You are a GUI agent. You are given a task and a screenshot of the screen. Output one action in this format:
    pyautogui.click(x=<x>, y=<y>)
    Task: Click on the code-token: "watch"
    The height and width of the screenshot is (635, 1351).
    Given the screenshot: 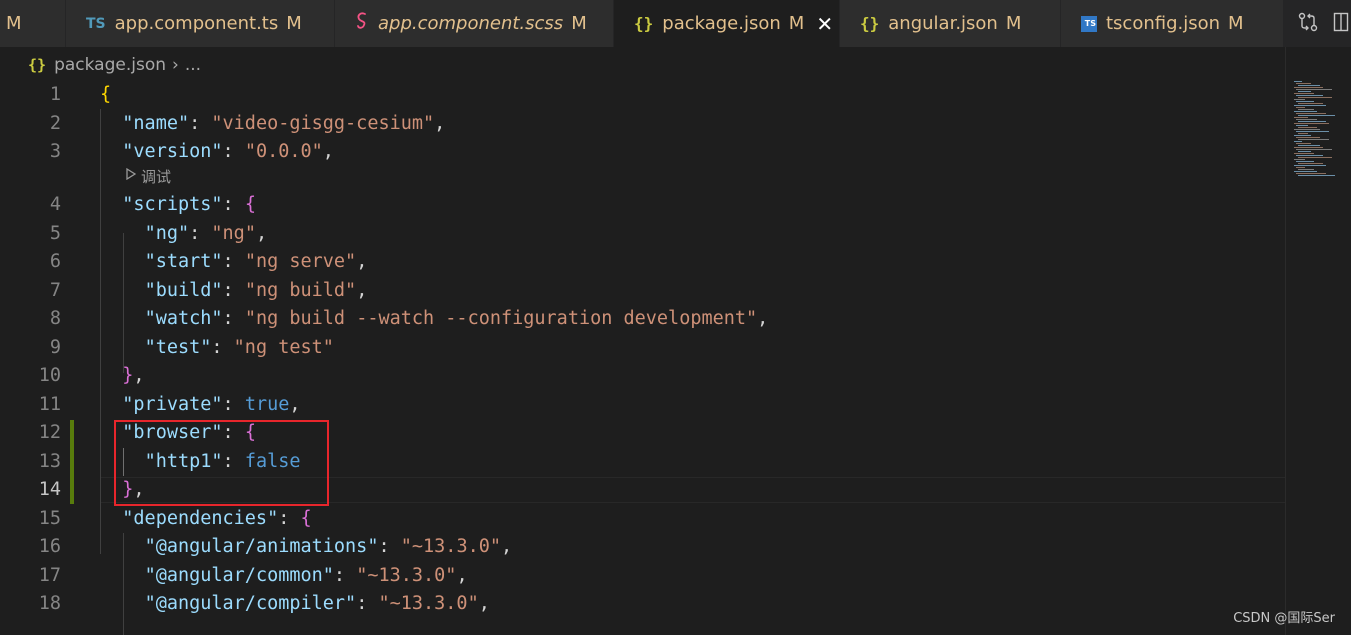 What is the action you would take?
    pyautogui.click(x=183, y=318)
    